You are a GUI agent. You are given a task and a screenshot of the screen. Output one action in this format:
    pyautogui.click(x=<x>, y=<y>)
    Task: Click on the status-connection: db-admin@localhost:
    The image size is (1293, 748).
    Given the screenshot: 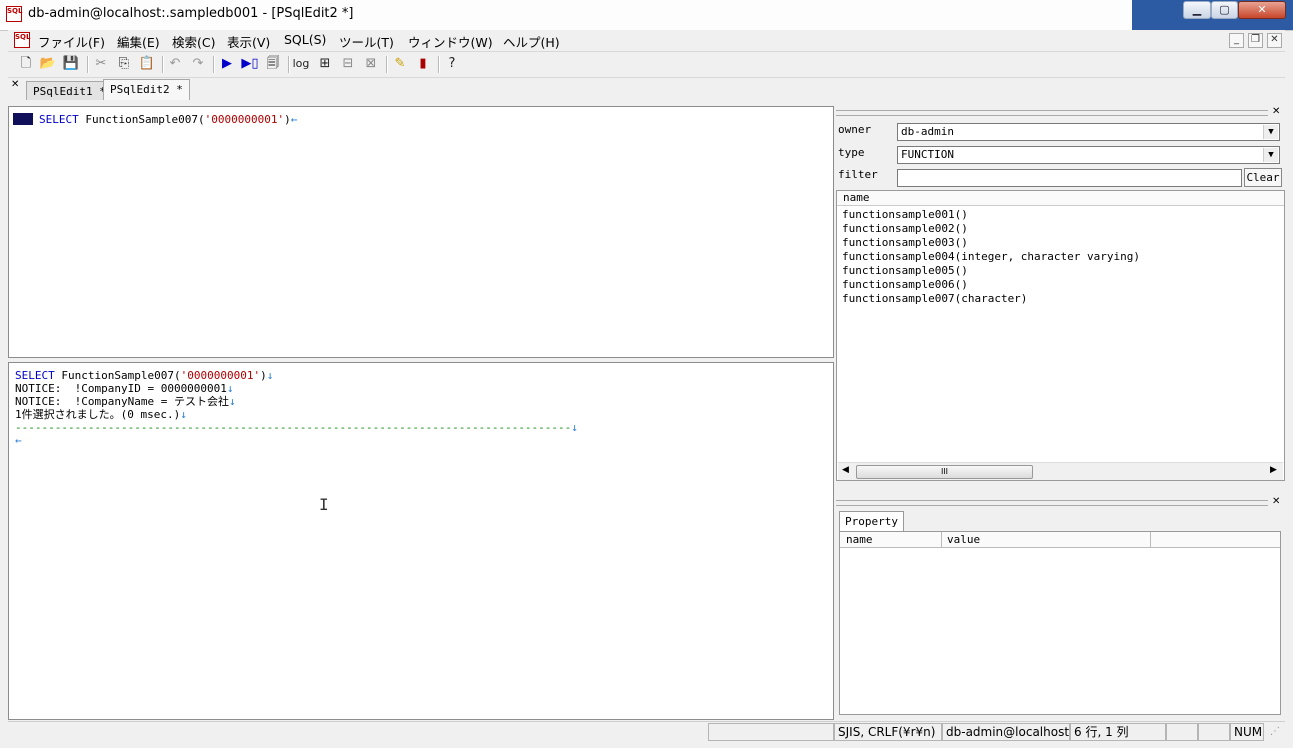 What is the action you would take?
    pyautogui.click(x=1006, y=732)
    